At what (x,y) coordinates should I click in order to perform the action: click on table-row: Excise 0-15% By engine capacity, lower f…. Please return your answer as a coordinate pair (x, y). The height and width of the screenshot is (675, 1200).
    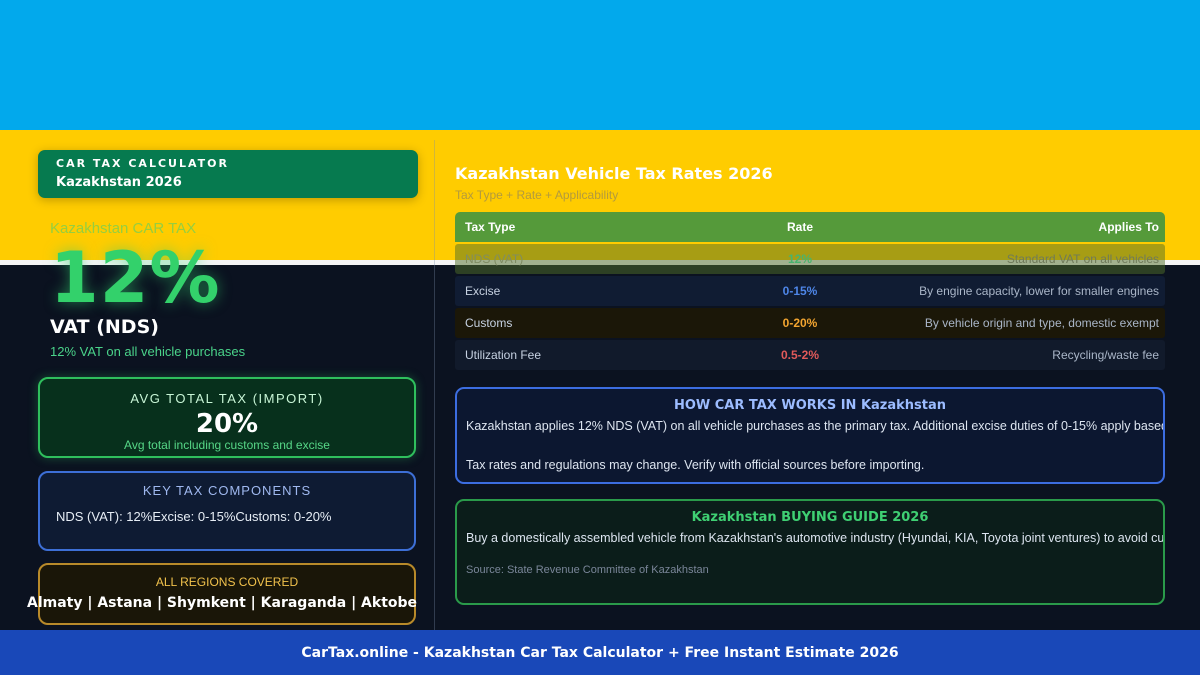
    Looking at the image, I should click on (810, 291).